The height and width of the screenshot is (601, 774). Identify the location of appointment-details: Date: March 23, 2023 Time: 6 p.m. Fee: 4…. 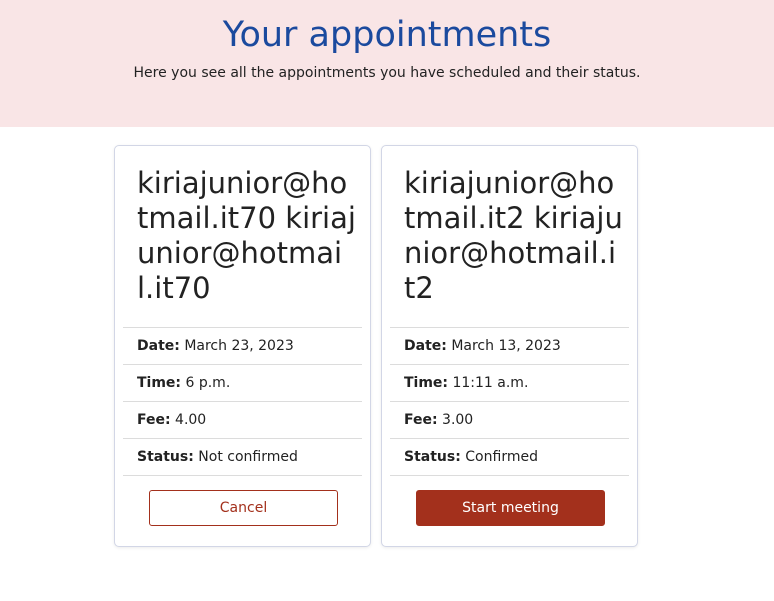
(242, 401).